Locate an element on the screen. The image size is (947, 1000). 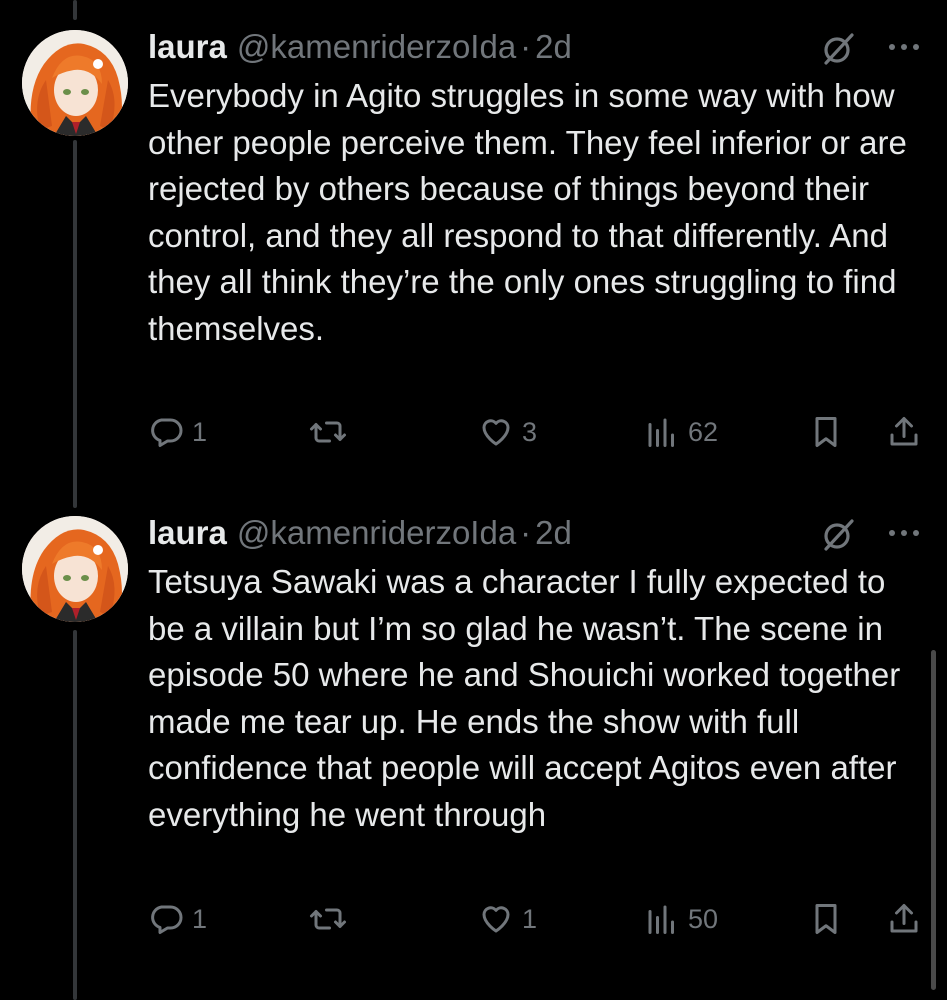
like-count: 1 is located at coordinates (530, 918).